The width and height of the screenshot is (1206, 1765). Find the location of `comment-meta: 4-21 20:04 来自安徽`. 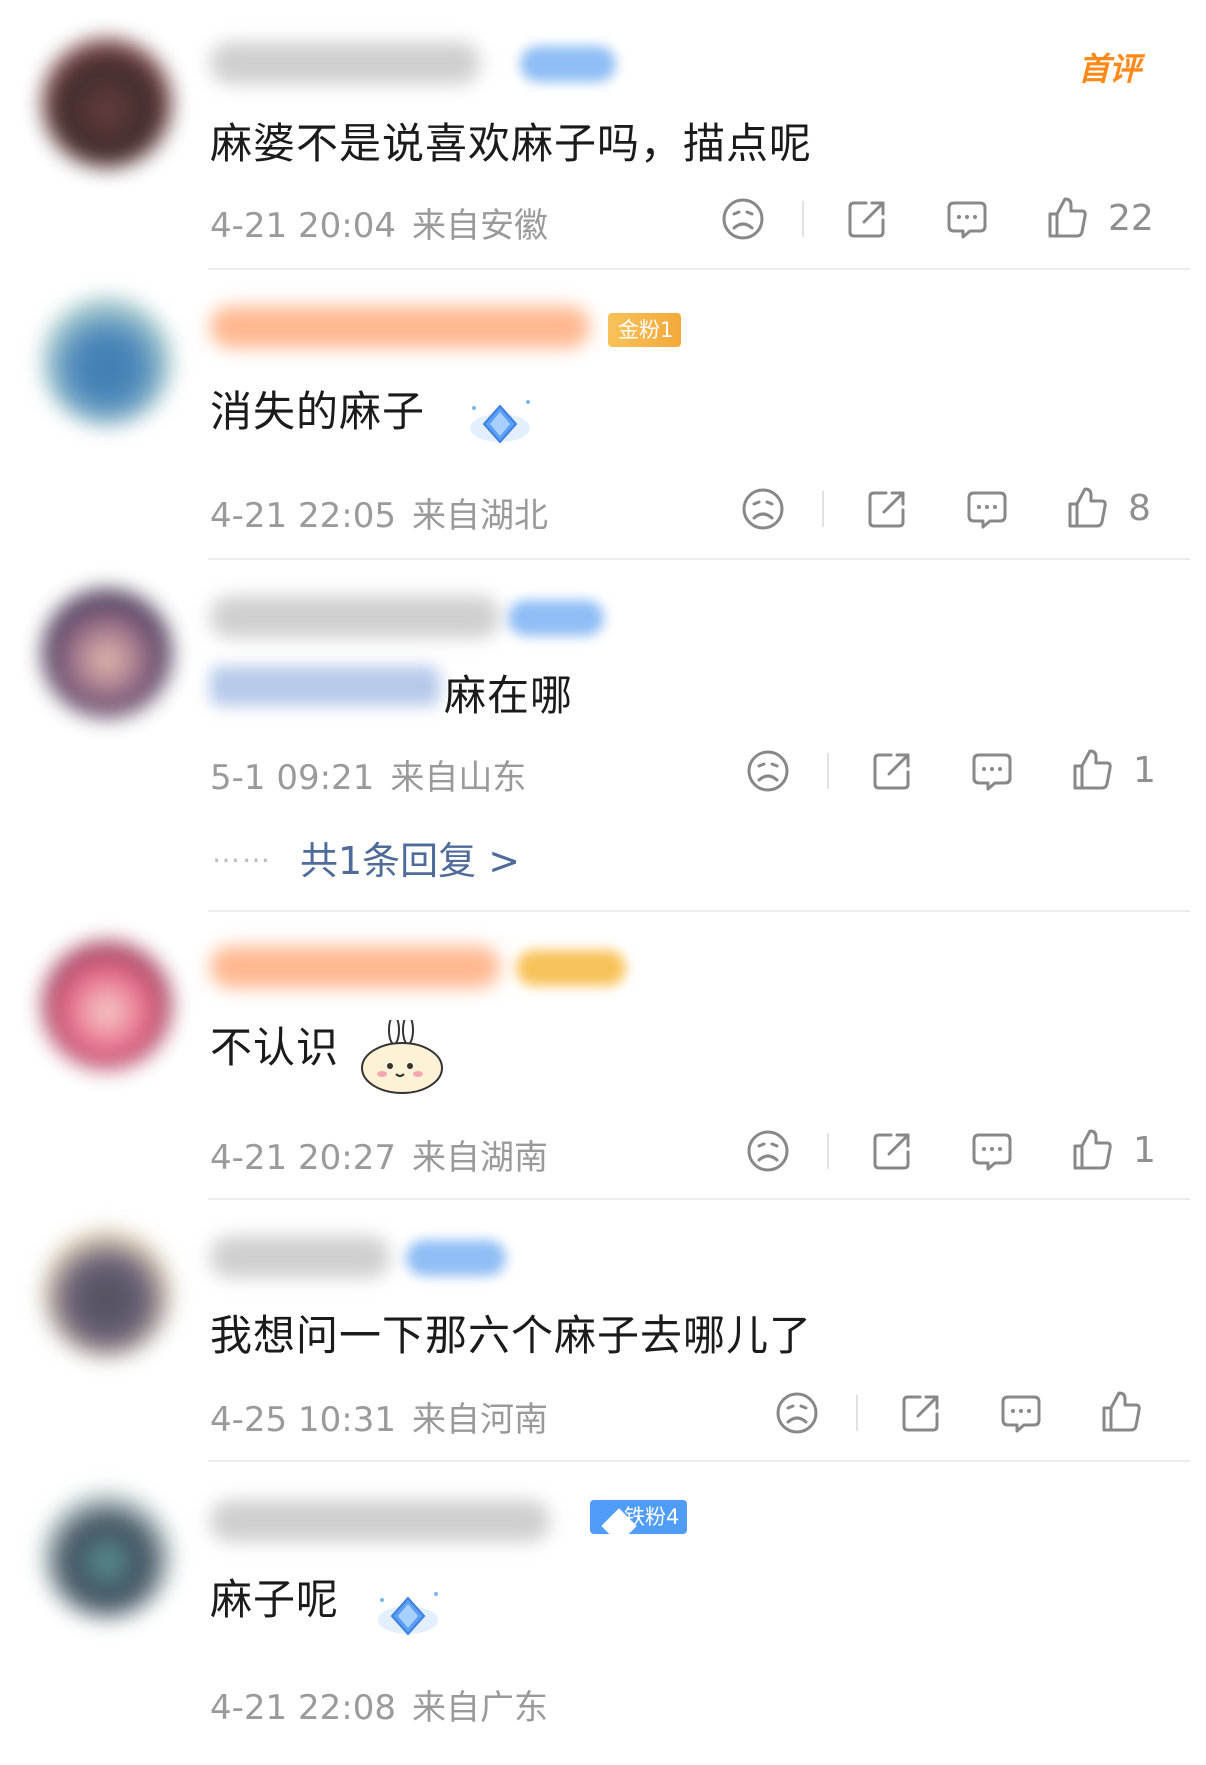

comment-meta: 4-21 20:04 来自安徽 is located at coordinates (387, 222).